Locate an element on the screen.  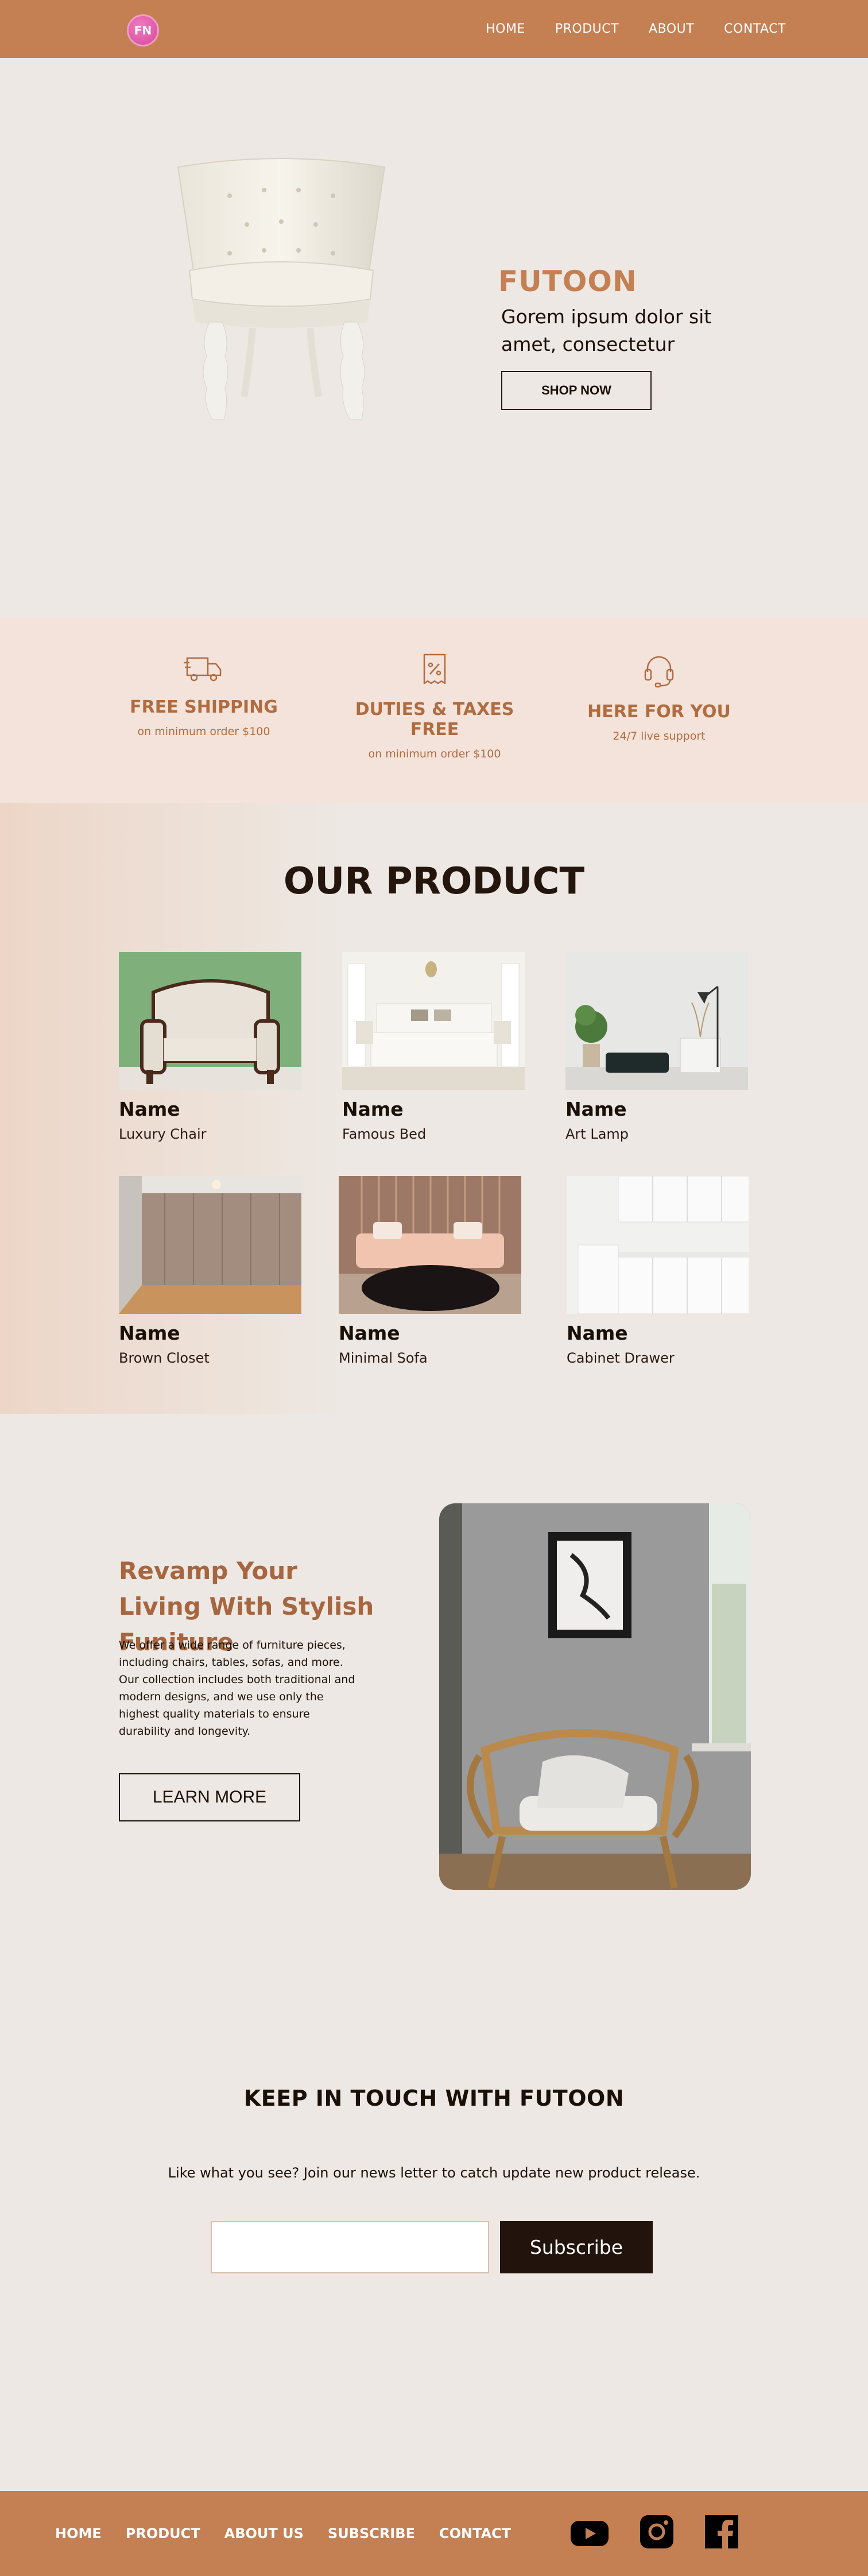
shop-now-button: SHOP NOW is located at coordinates (576, 390).